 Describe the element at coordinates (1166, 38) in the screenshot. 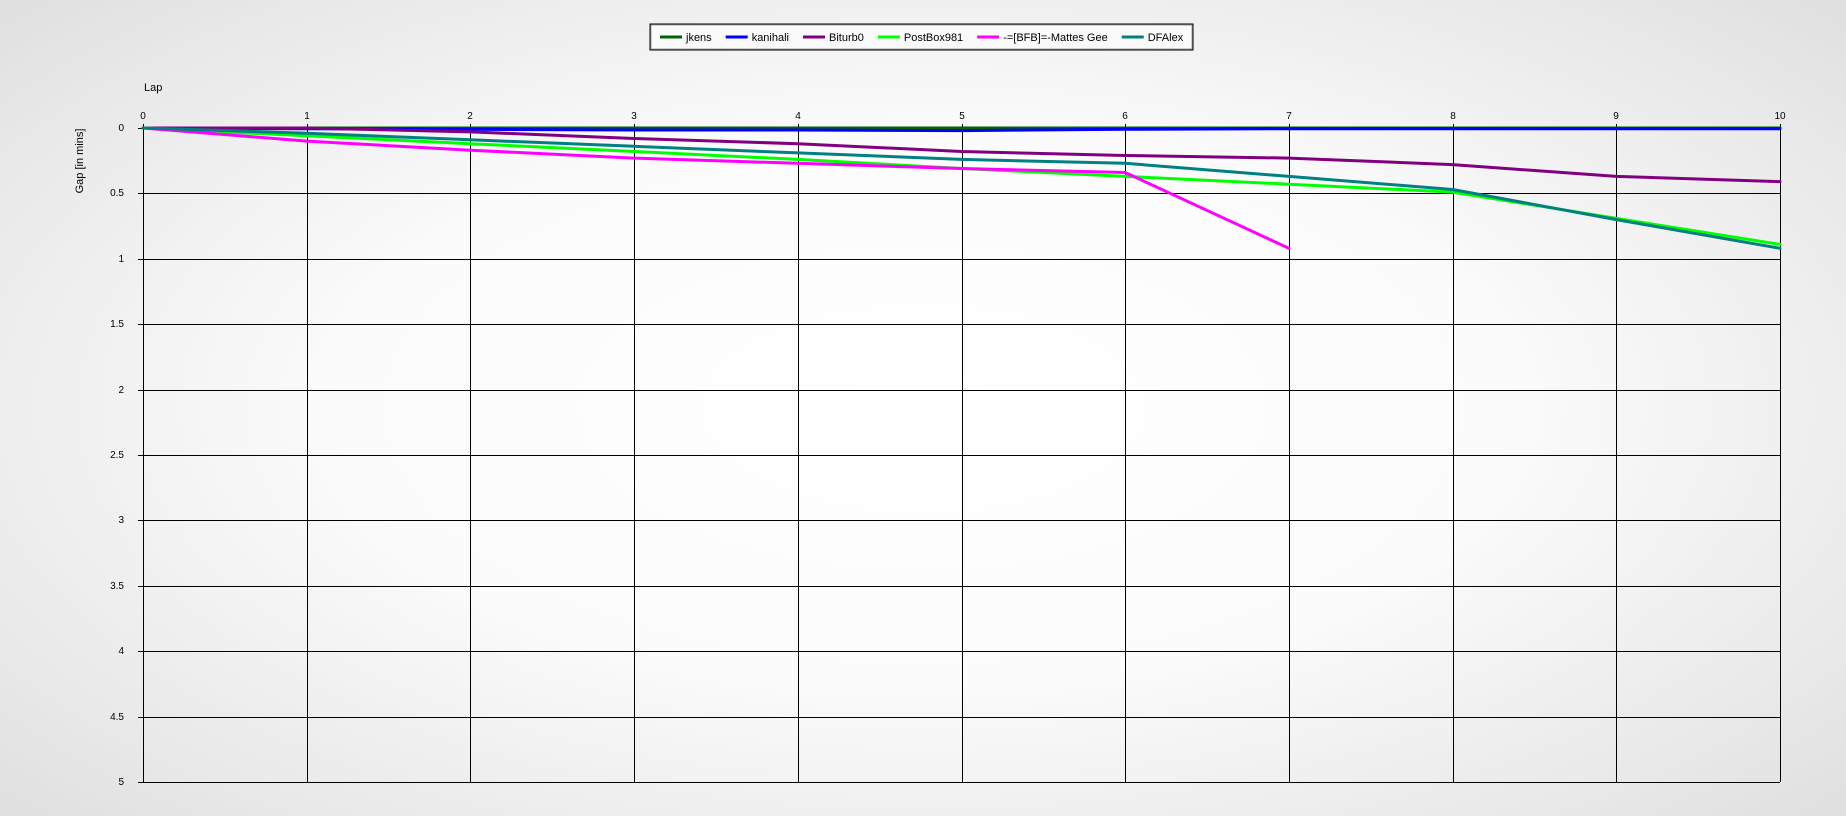

I see `legend-label: DFAlex` at that location.